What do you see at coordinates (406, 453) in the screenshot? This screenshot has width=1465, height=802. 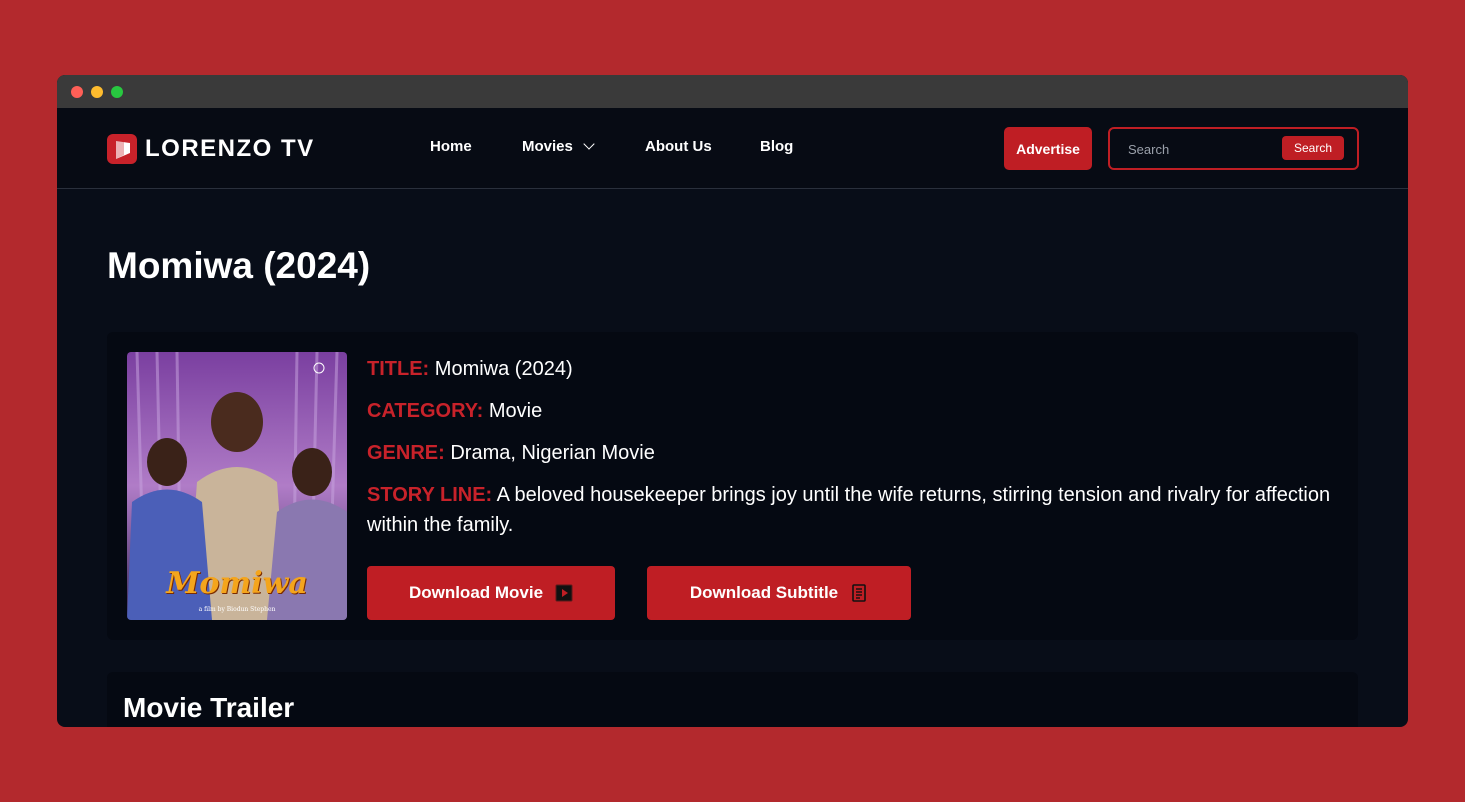 I see `detail-genre-label: GENRE:` at bounding box center [406, 453].